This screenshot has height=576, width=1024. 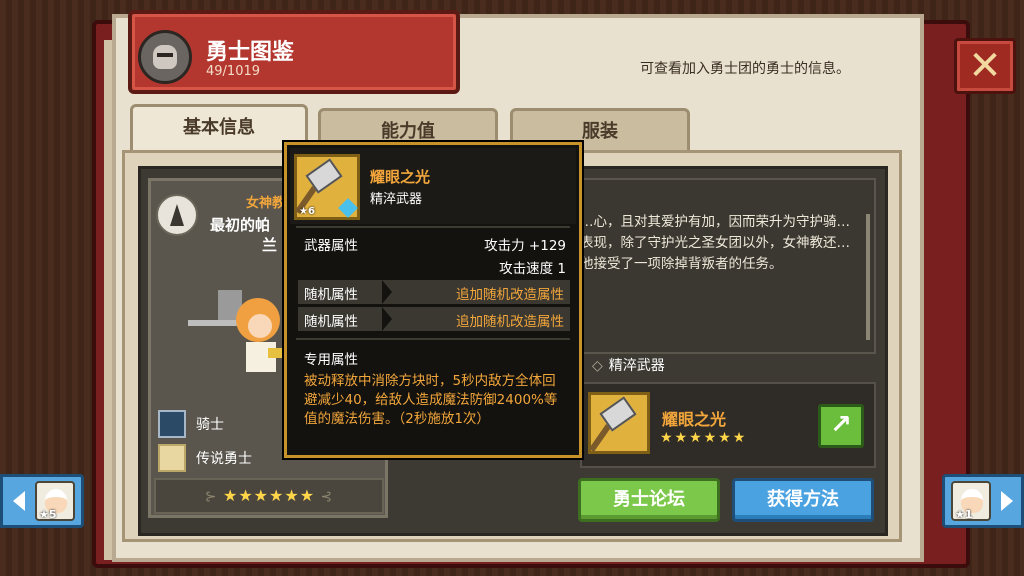 I want to click on gem-icon, so click(x=348, y=208).